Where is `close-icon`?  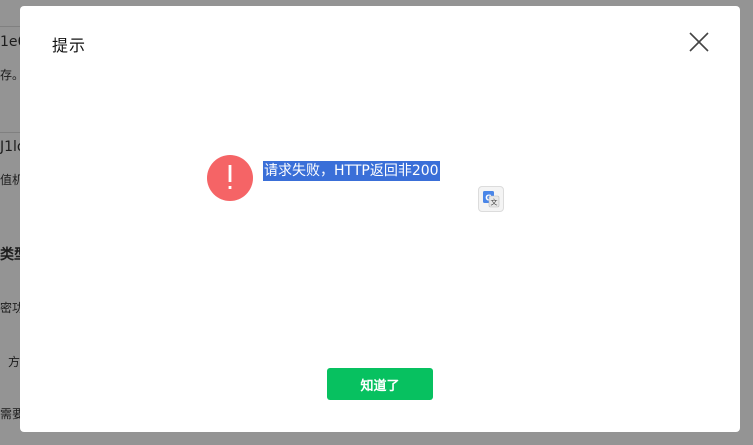 close-icon is located at coordinates (699, 42).